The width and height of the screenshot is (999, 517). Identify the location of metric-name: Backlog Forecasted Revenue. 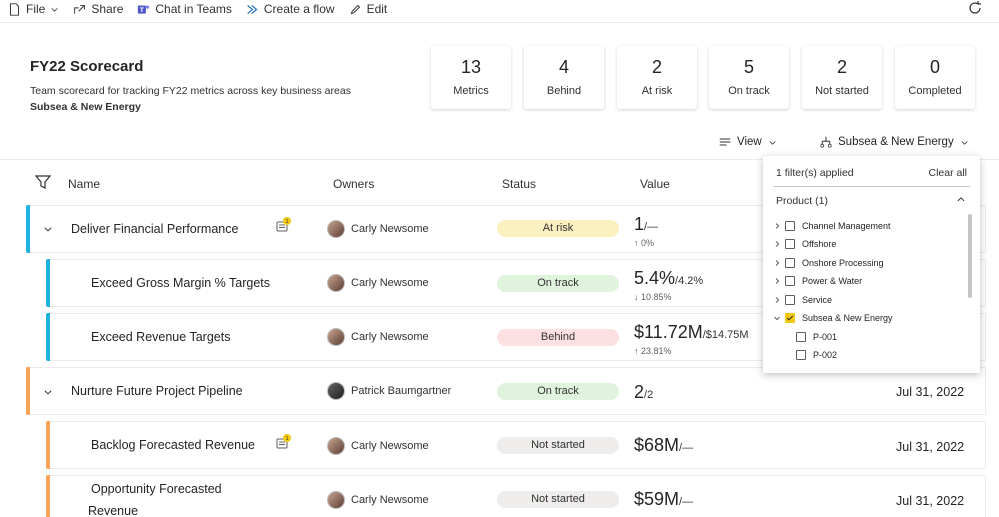
(173, 445).